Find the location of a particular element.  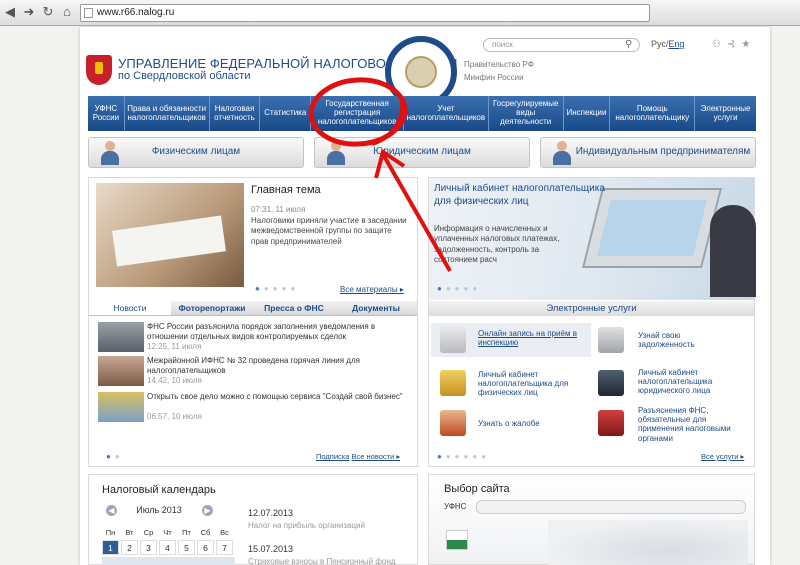

star-icon: ★ is located at coordinates (748, 44).